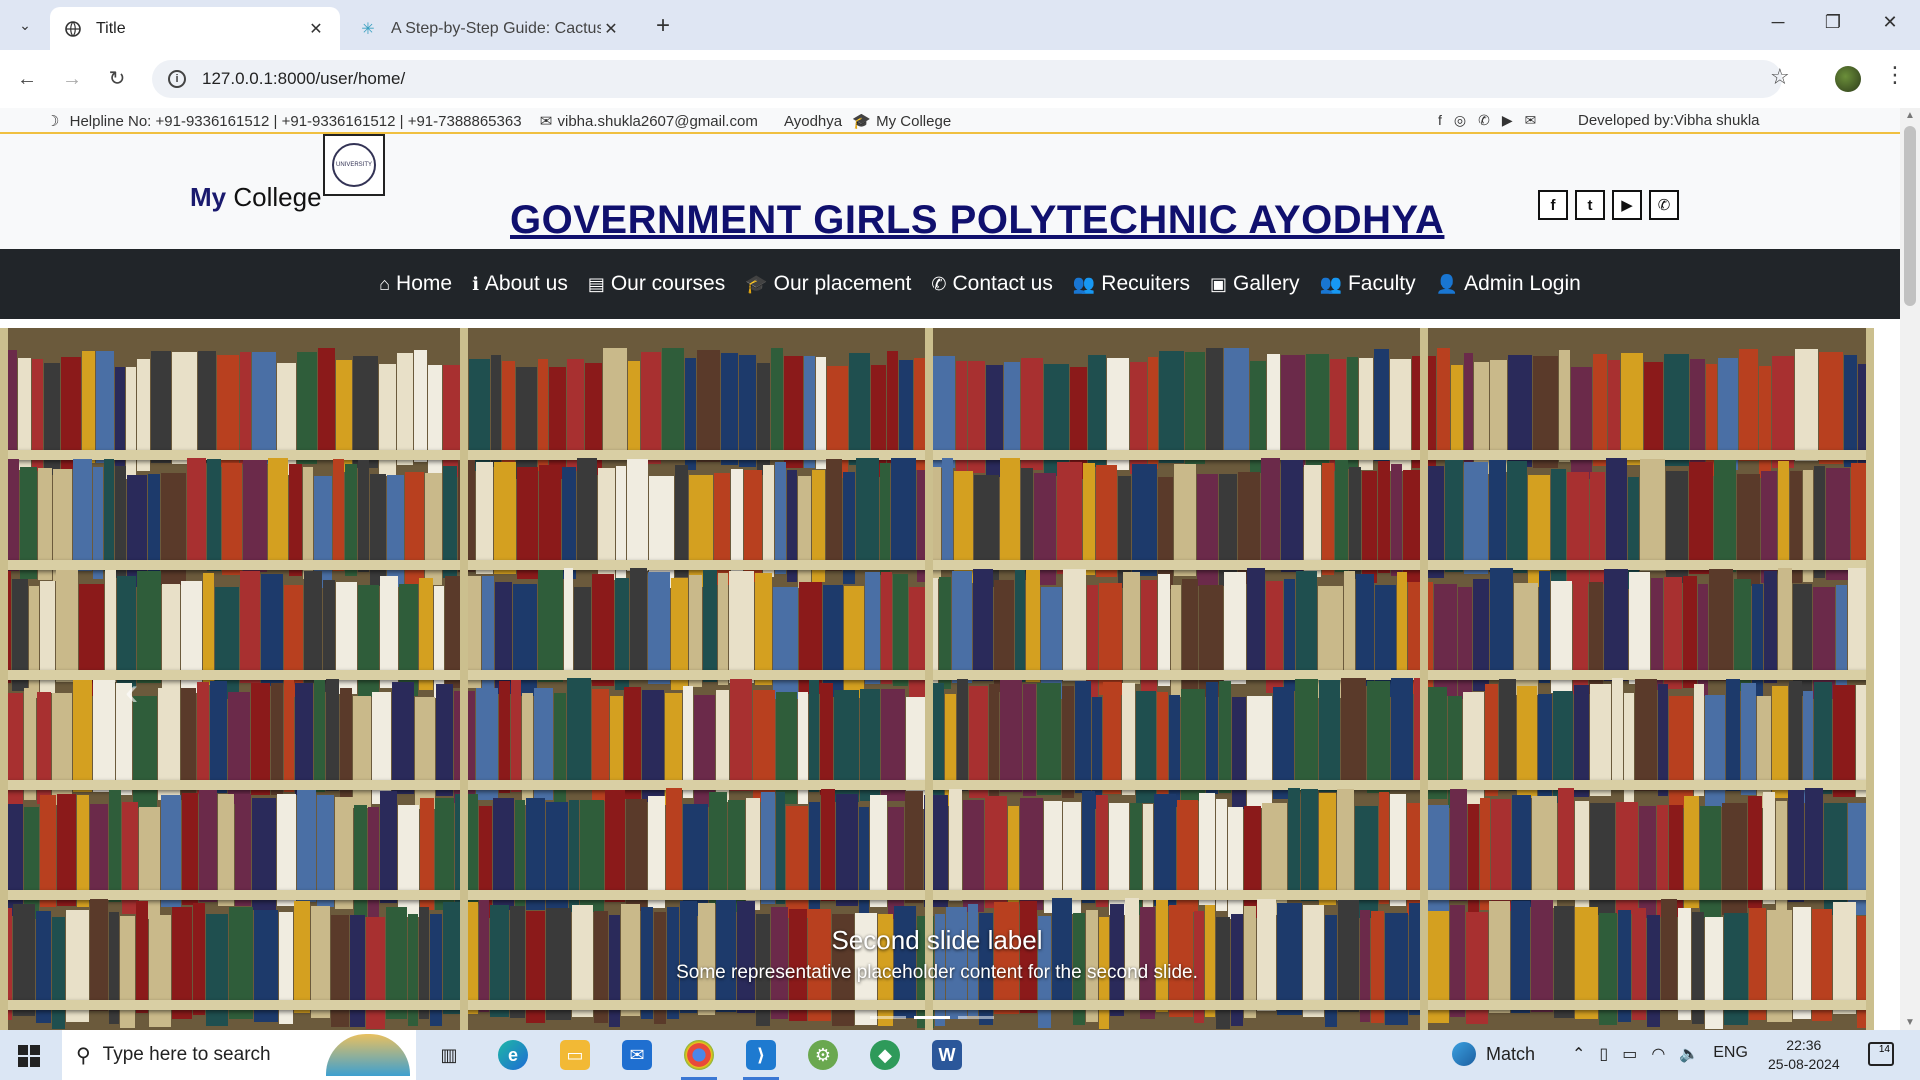 This screenshot has width=1920, height=1080. I want to click on users-icon: 👥, so click(1330, 283).